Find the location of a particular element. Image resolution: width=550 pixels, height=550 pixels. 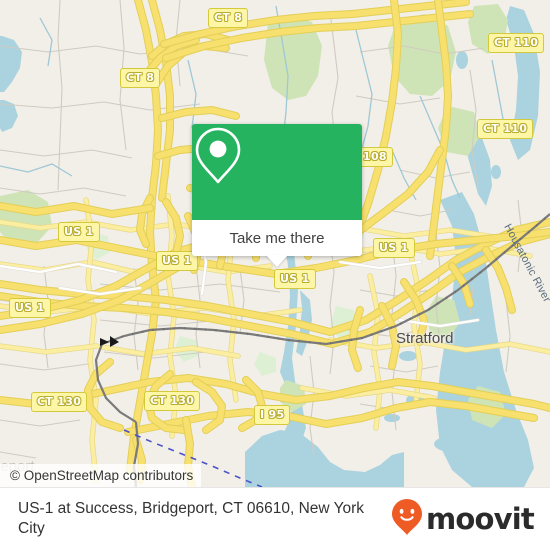

shield-us-1-below-popup: US 1 is located at coordinates (295, 279).